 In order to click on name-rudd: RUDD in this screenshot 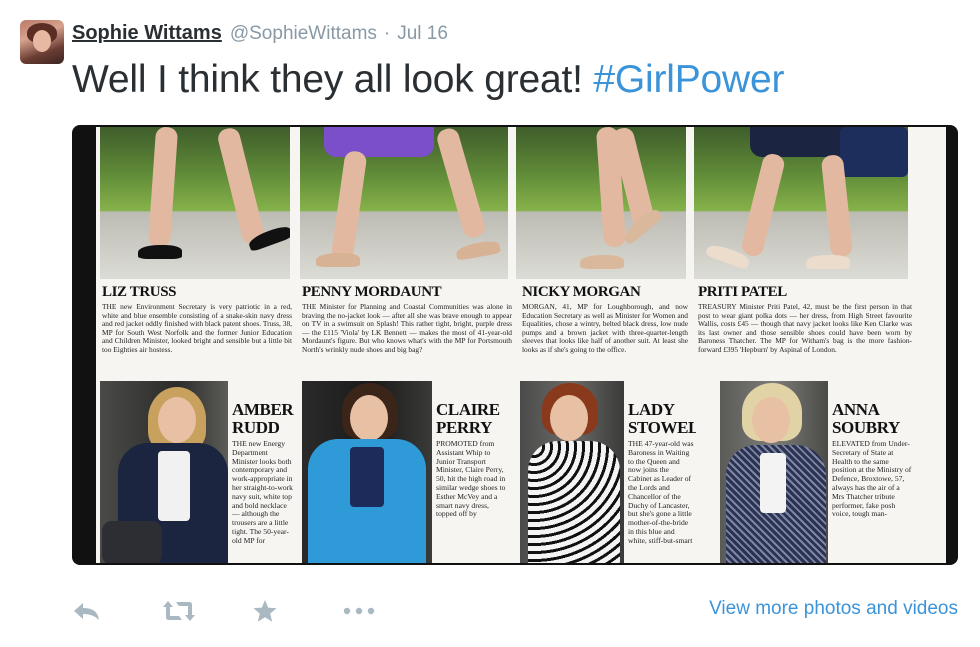, I will do `click(256, 427)`.